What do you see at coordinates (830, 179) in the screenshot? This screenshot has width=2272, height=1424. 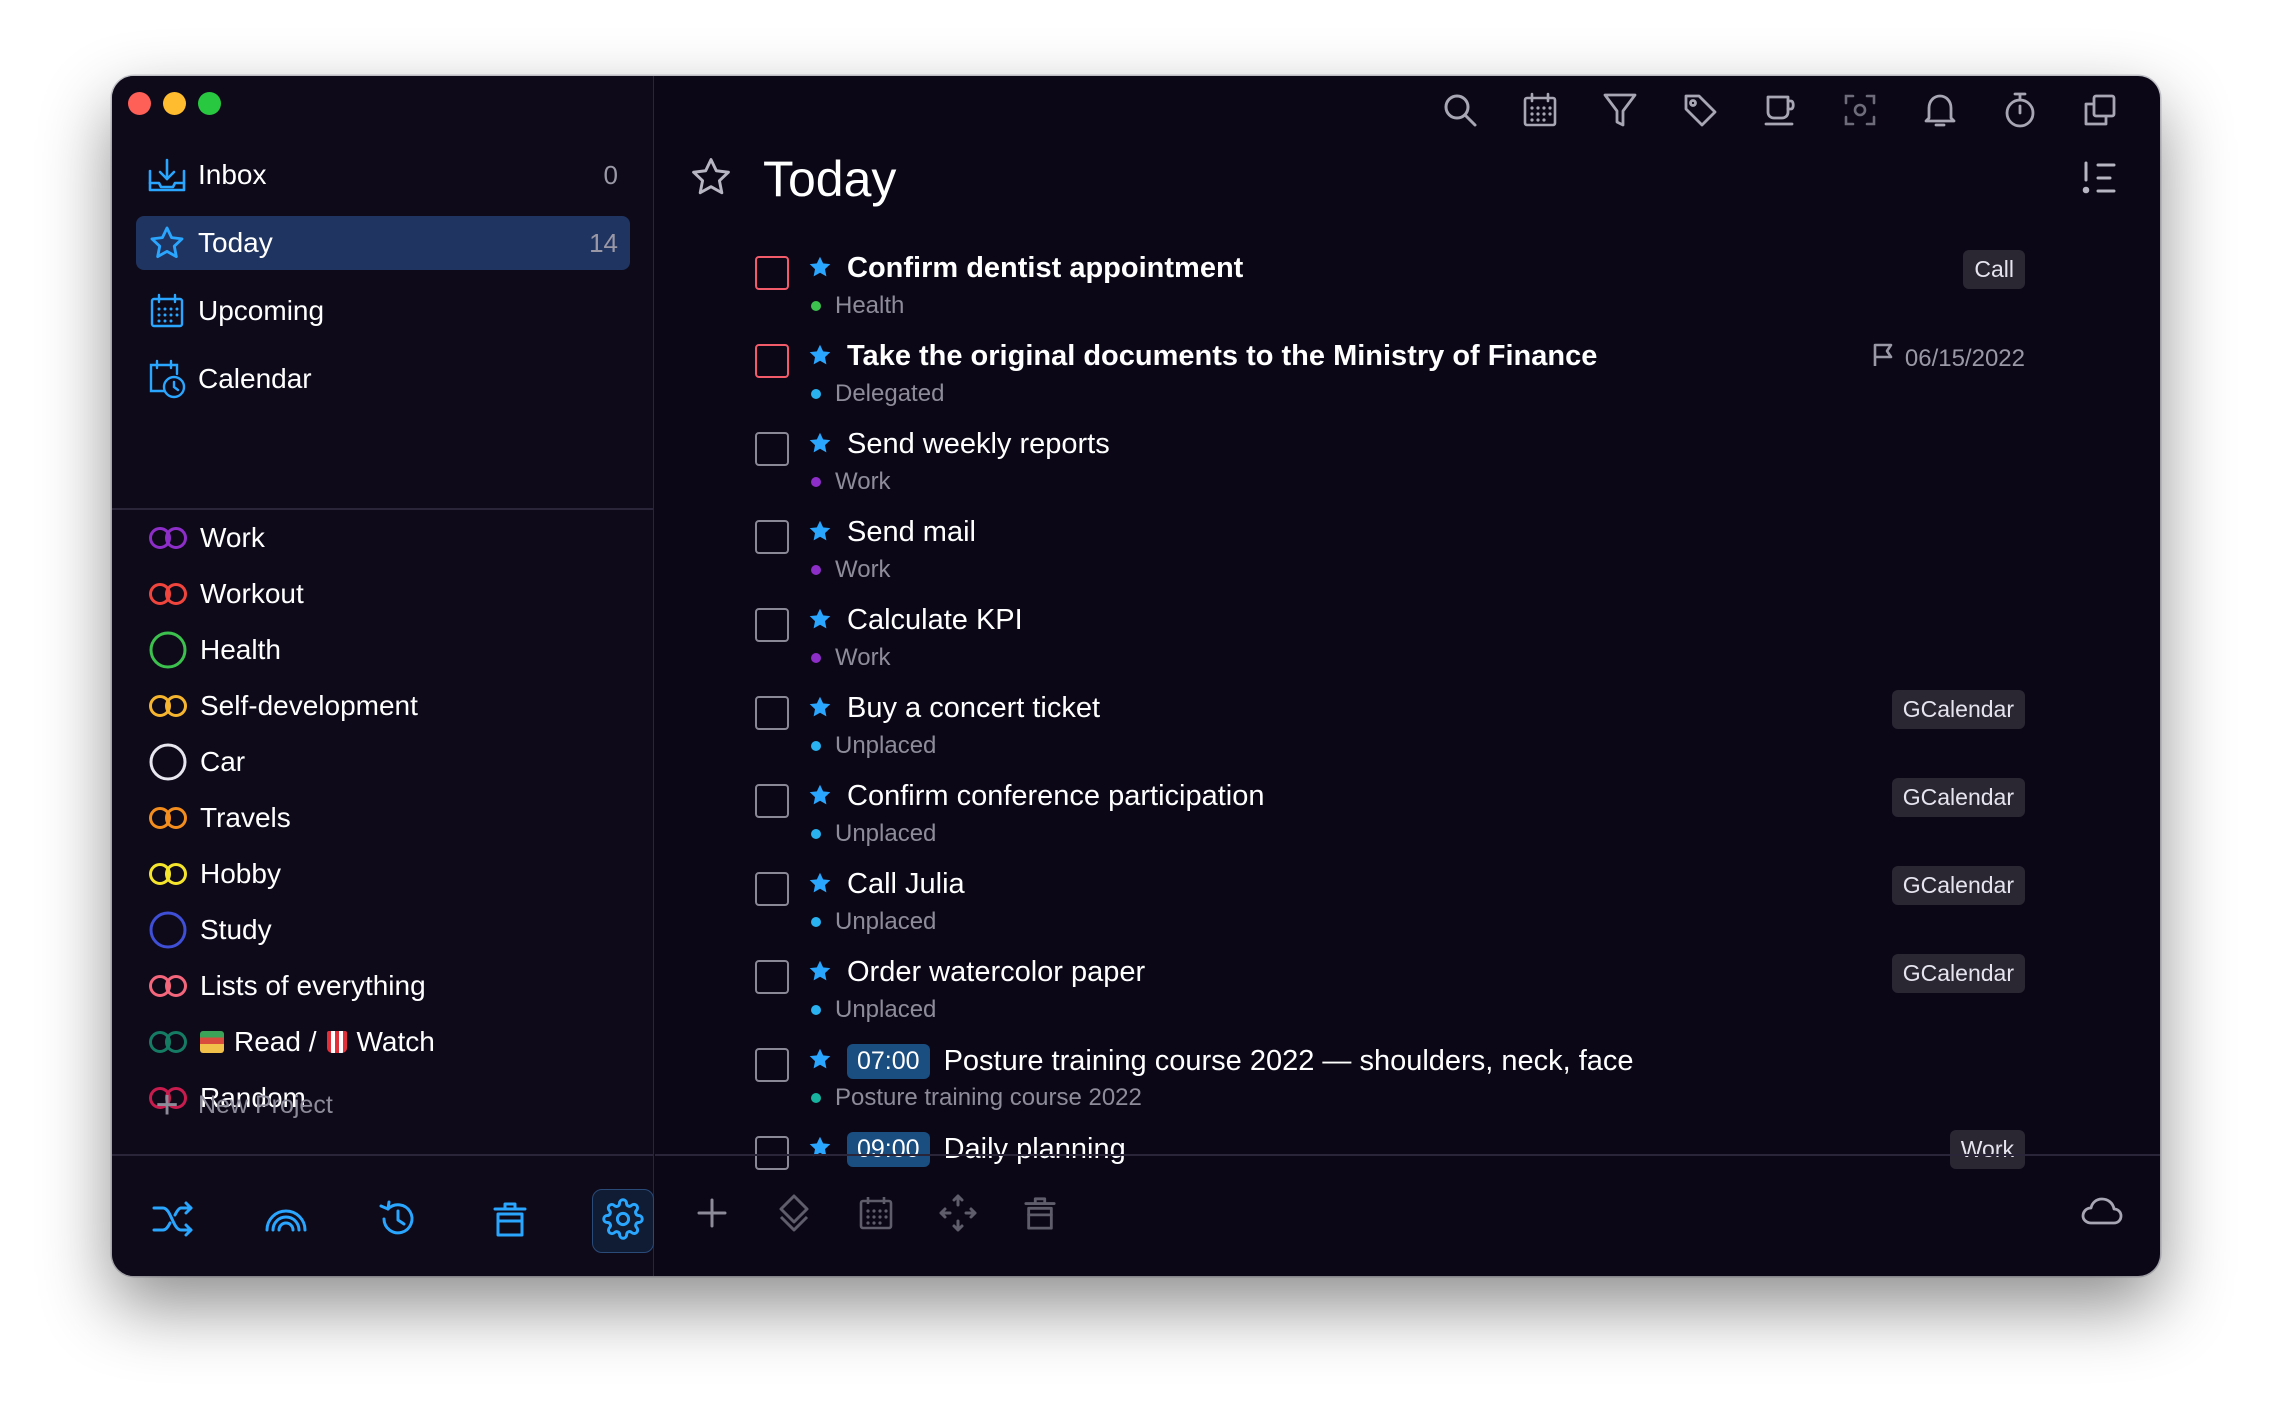 I see `page-title: Today` at bounding box center [830, 179].